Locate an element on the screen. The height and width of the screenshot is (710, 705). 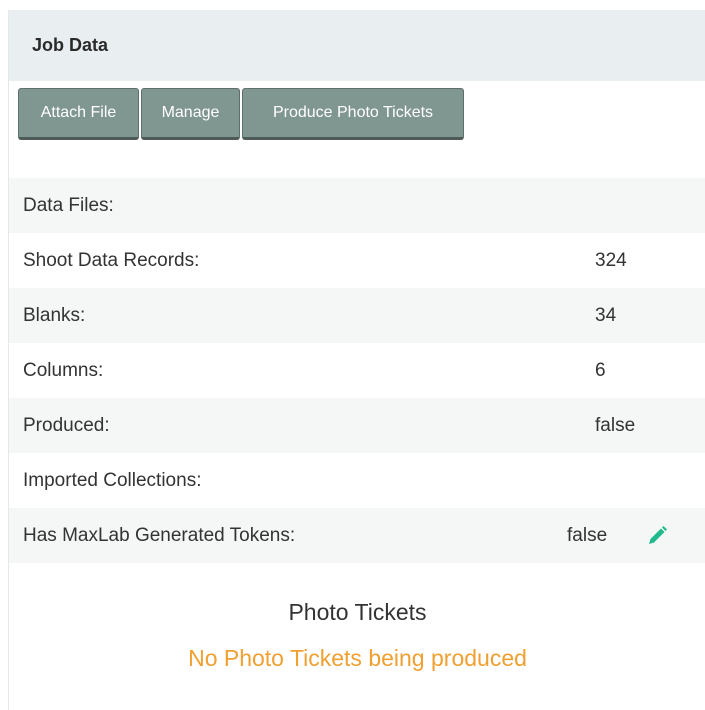
row-label: Data Files: is located at coordinates (68, 205).